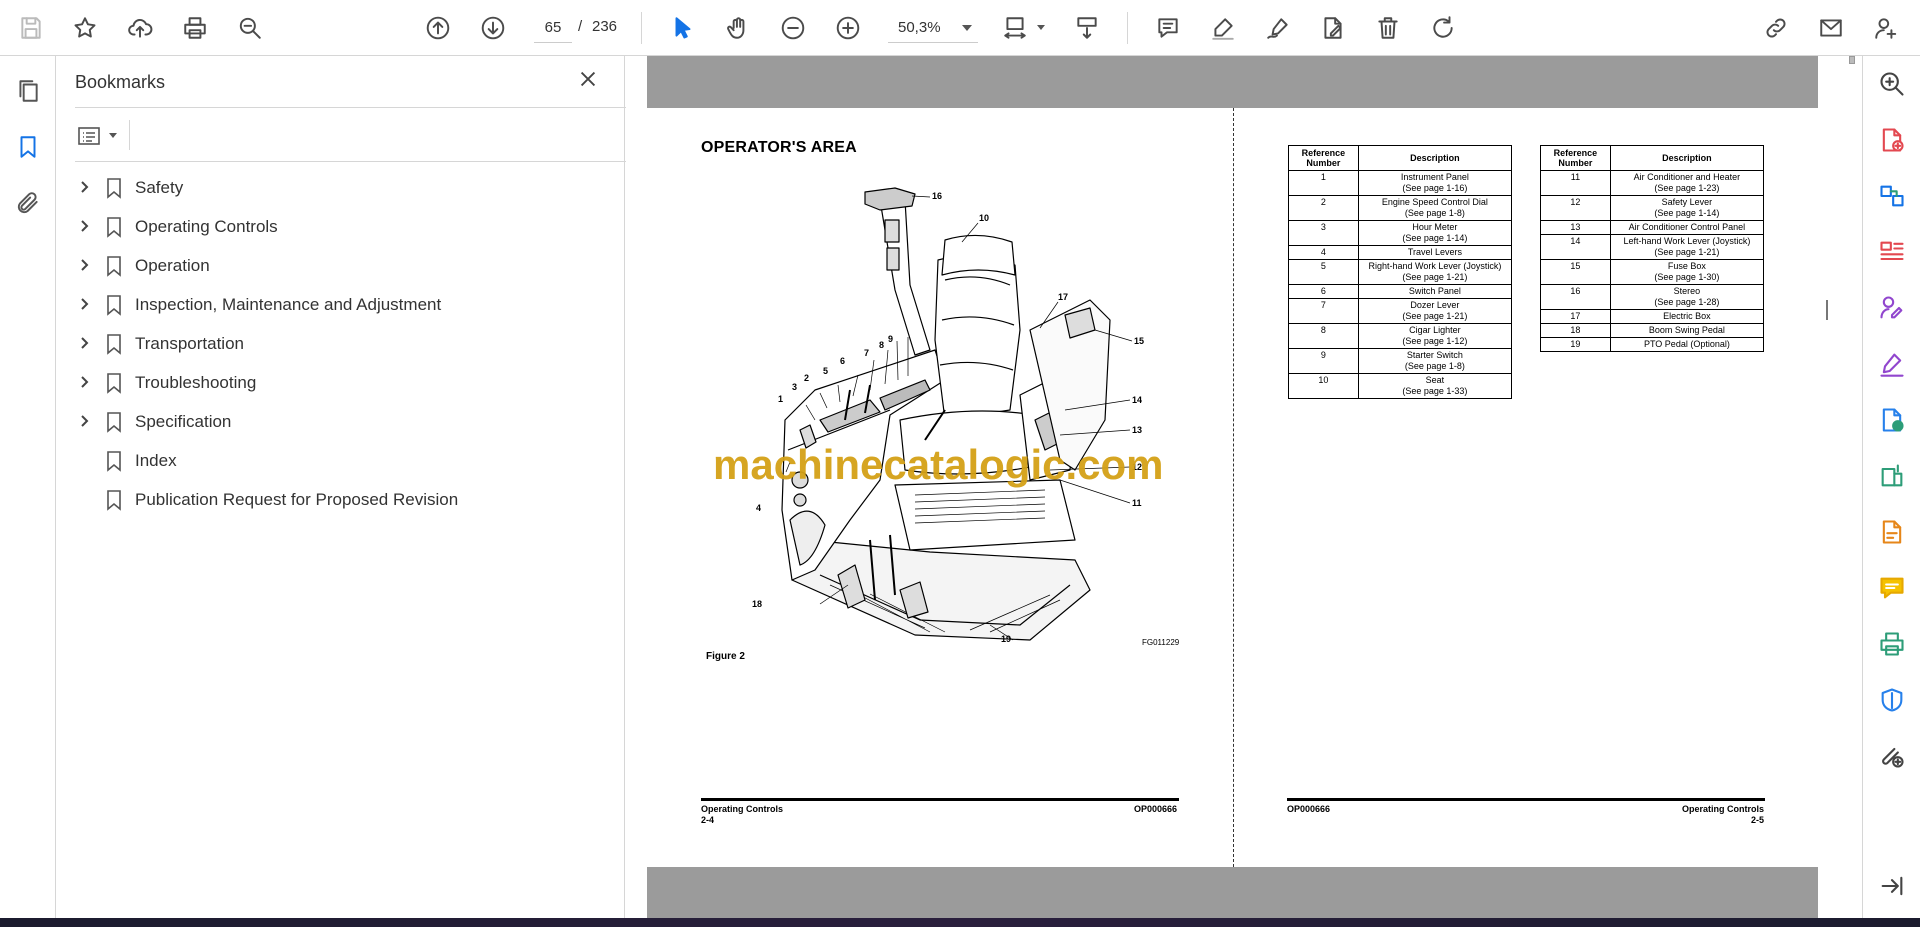 The width and height of the screenshot is (1920, 927). I want to click on callout-7: 7, so click(866, 353).